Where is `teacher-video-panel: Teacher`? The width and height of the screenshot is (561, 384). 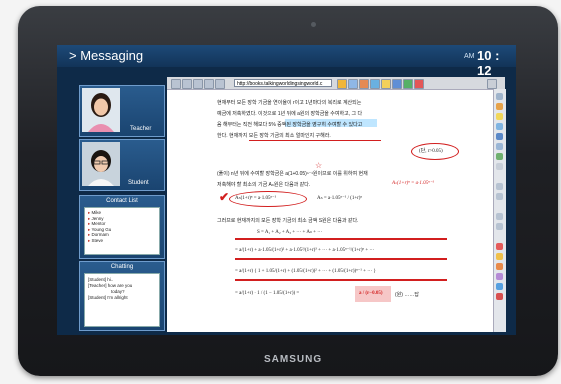
teacher-video-panel: Teacher is located at coordinates (122, 111).